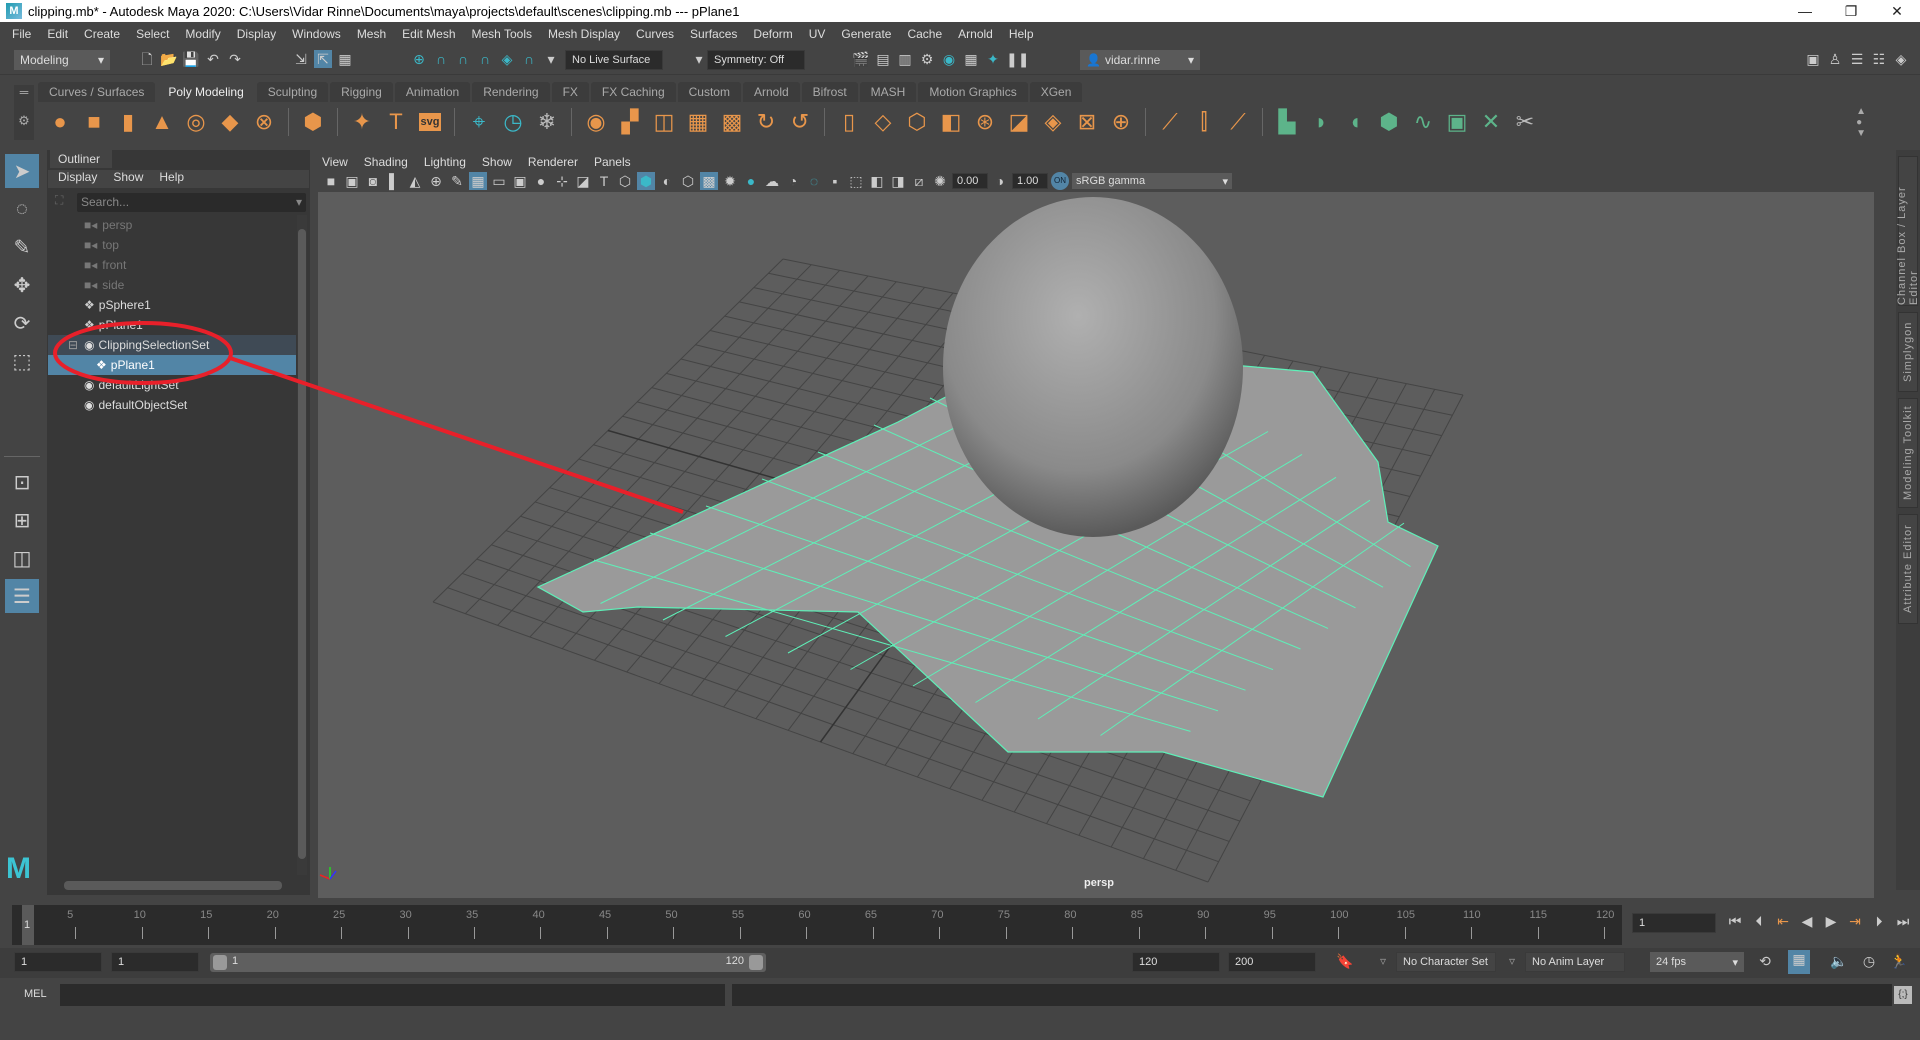 This screenshot has height=1040, width=1920. I want to click on svg-icon: svg, so click(430, 122).